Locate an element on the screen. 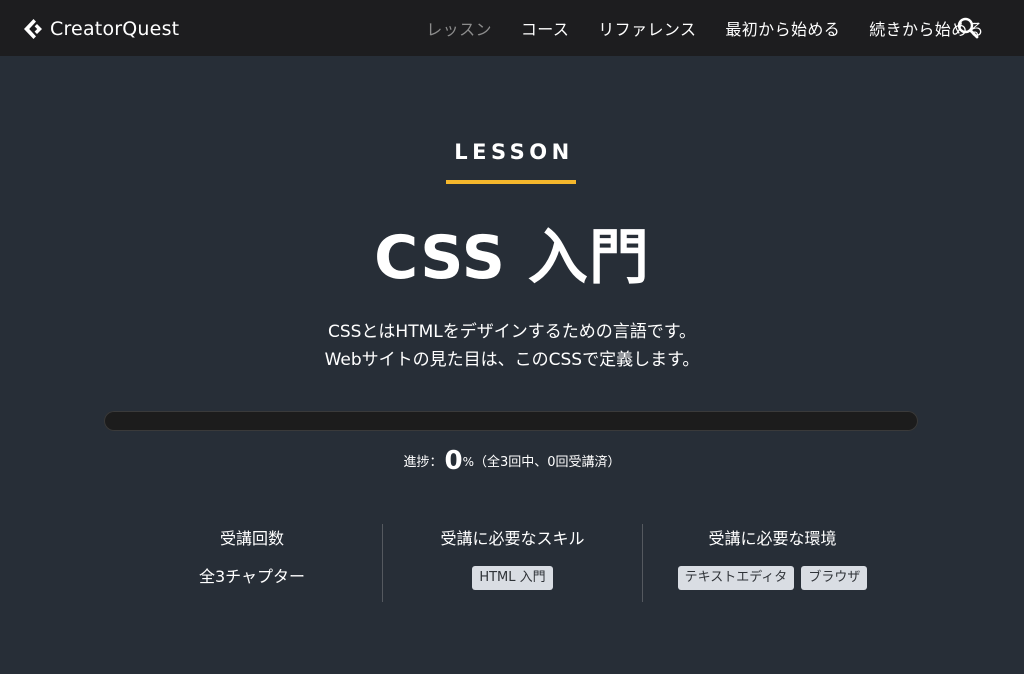 The width and height of the screenshot is (1024, 674). required-environment-tags: テキストエディタ ブラウザ is located at coordinates (772, 577).